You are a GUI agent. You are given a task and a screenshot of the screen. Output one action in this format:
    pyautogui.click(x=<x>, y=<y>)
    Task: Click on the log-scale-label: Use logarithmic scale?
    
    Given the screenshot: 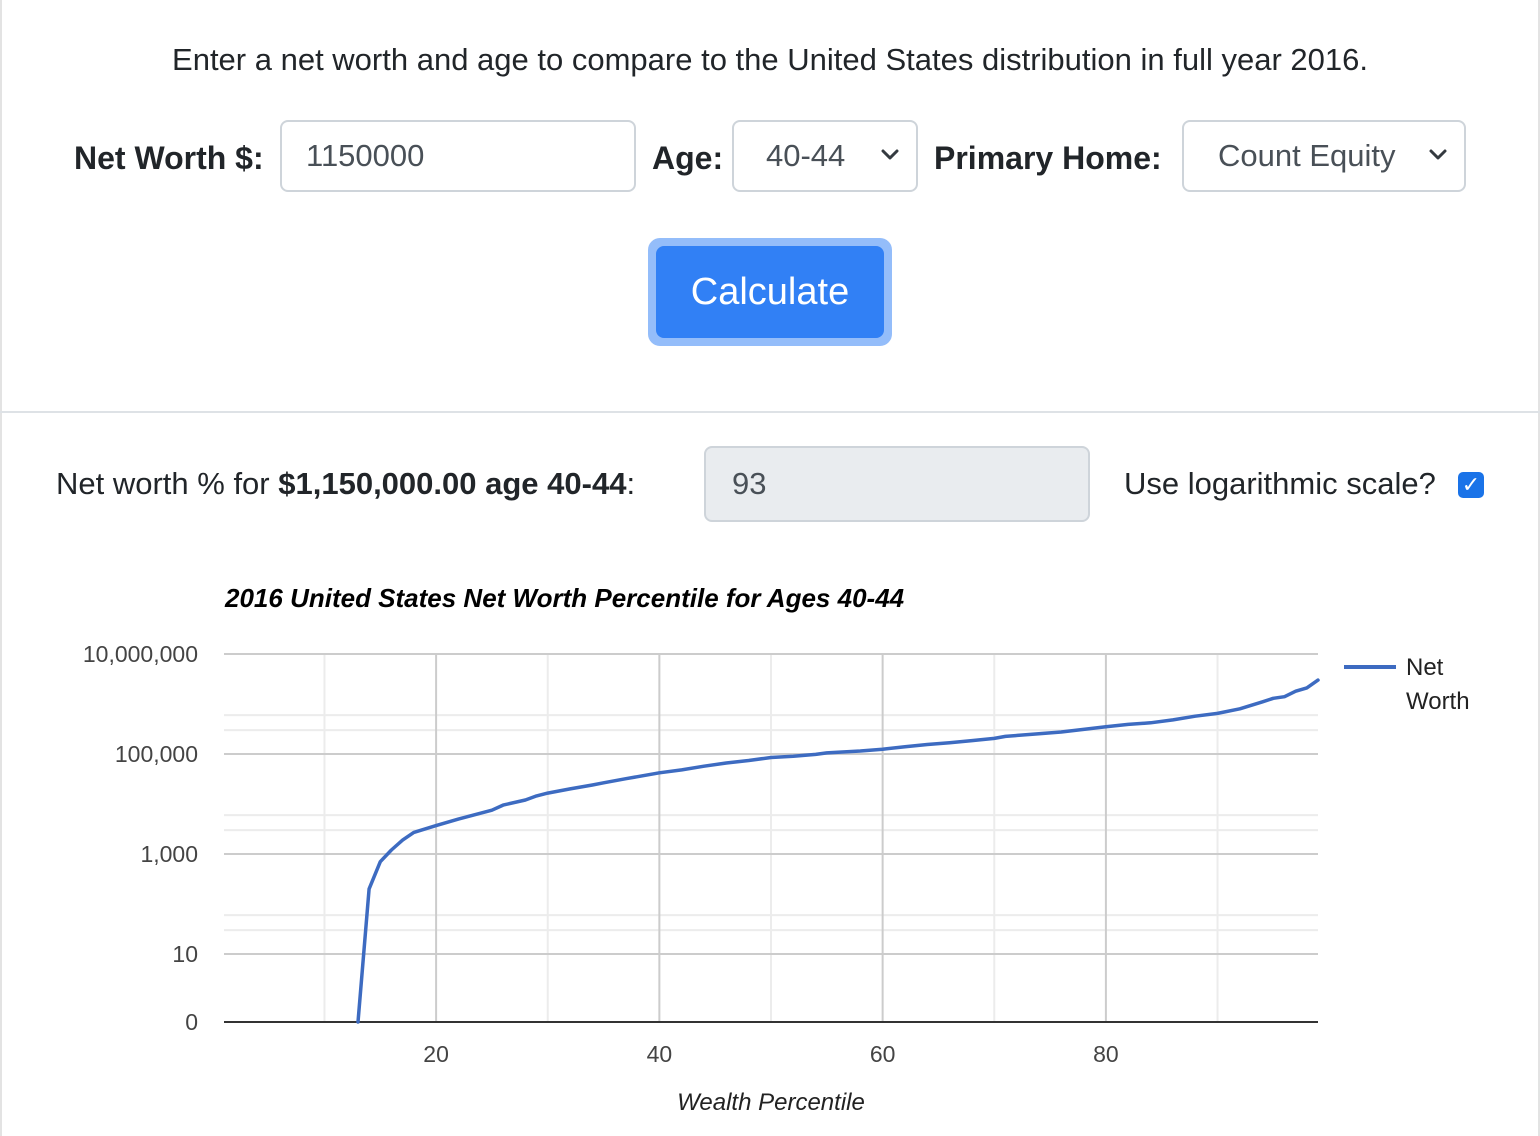 What is the action you would take?
    pyautogui.click(x=1280, y=483)
    